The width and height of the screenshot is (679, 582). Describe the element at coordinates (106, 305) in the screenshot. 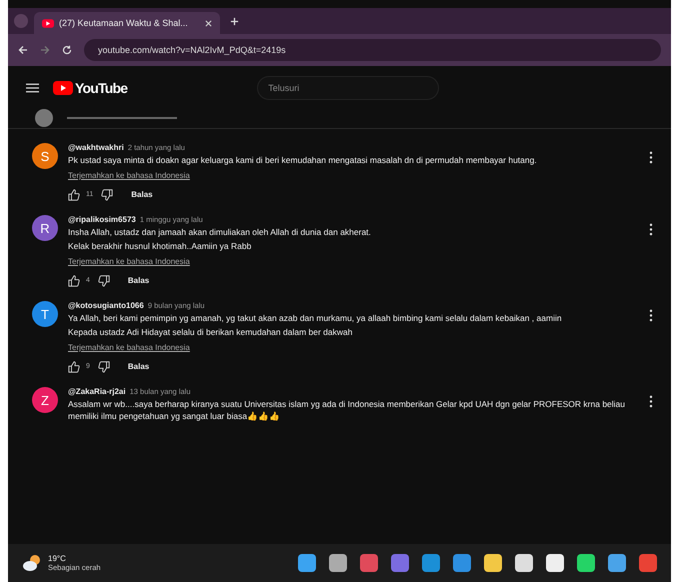

I see `comment-author: @kotosugianto1066` at that location.